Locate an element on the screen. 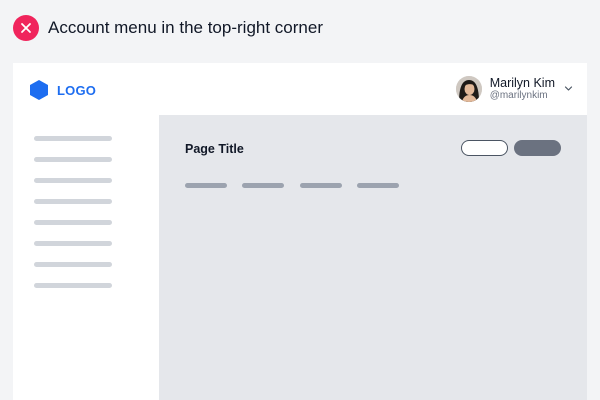  logo-link: LOGO is located at coordinates (62, 90).